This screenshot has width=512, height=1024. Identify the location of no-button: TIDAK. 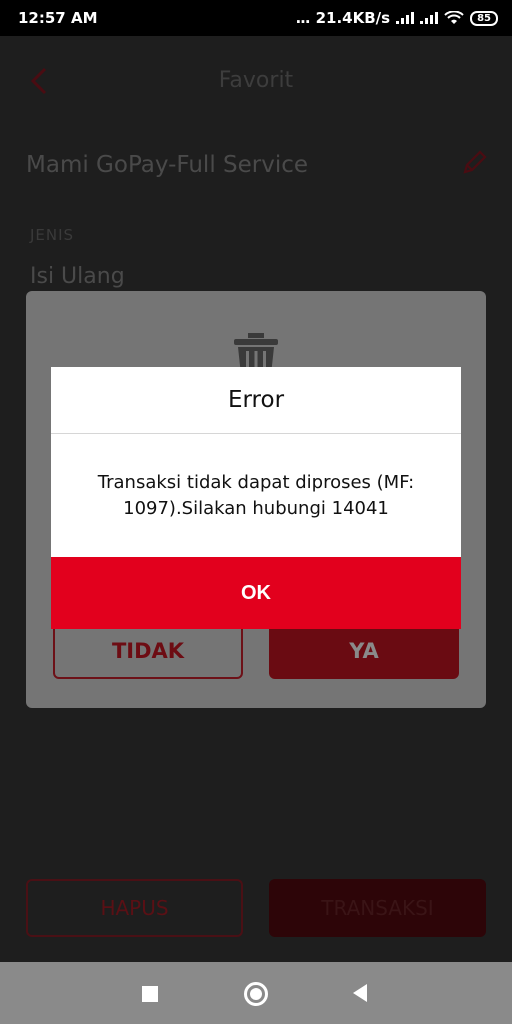
(148, 650).